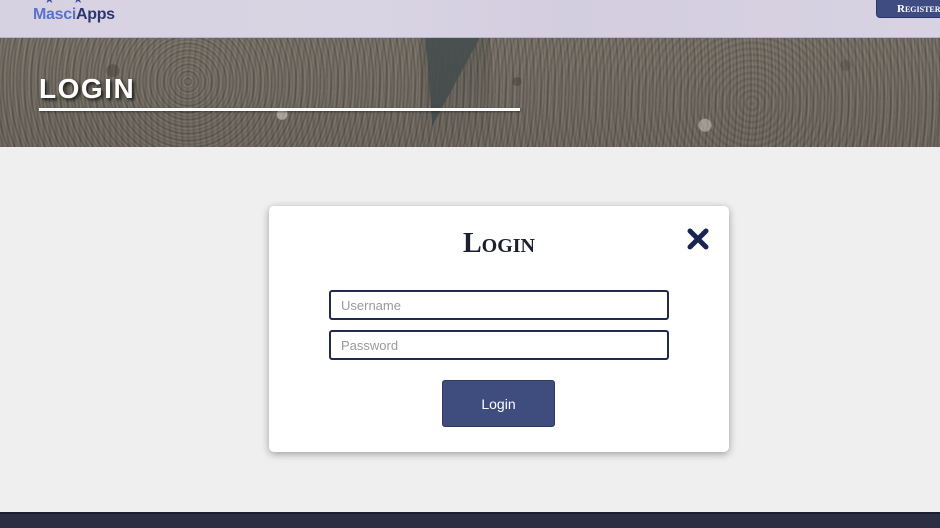 This screenshot has width=940, height=528. I want to click on register-button: Register, so click(908, 9).